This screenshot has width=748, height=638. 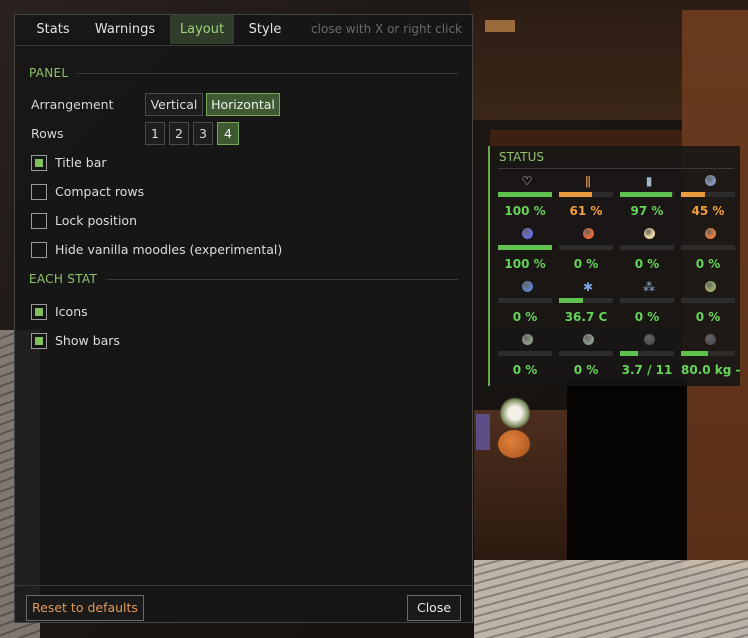 What do you see at coordinates (515, 413) in the screenshot?
I see `flower` at bounding box center [515, 413].